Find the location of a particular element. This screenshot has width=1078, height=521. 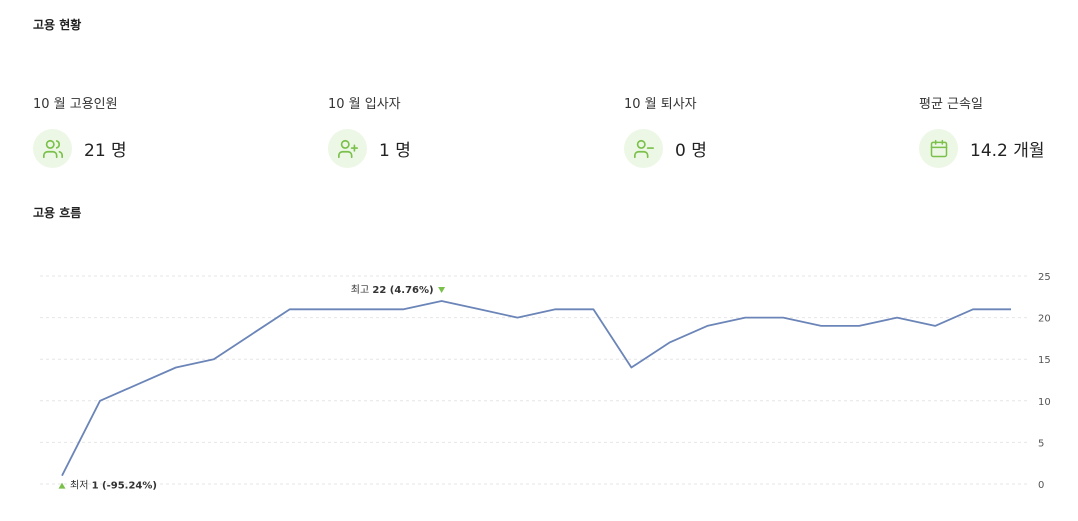

stat-average-tenure: 평균 근속일 14.2 개월 is located at coordinates (998, 132).